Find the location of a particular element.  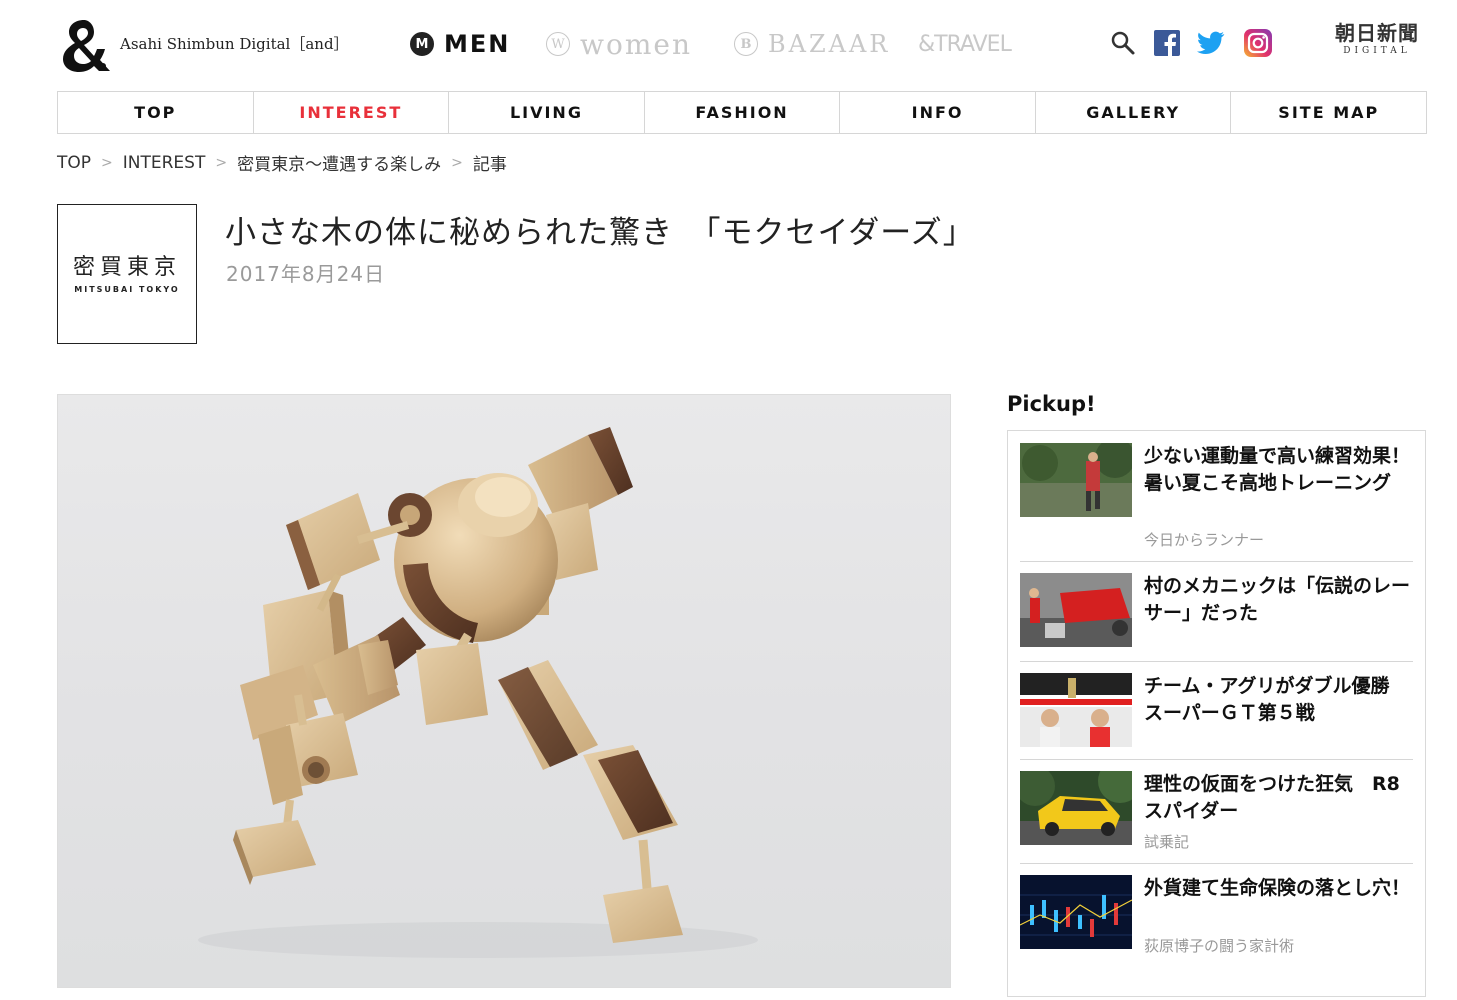

pickup-category: 今日からランナー is located at coordinates (1204, 540).